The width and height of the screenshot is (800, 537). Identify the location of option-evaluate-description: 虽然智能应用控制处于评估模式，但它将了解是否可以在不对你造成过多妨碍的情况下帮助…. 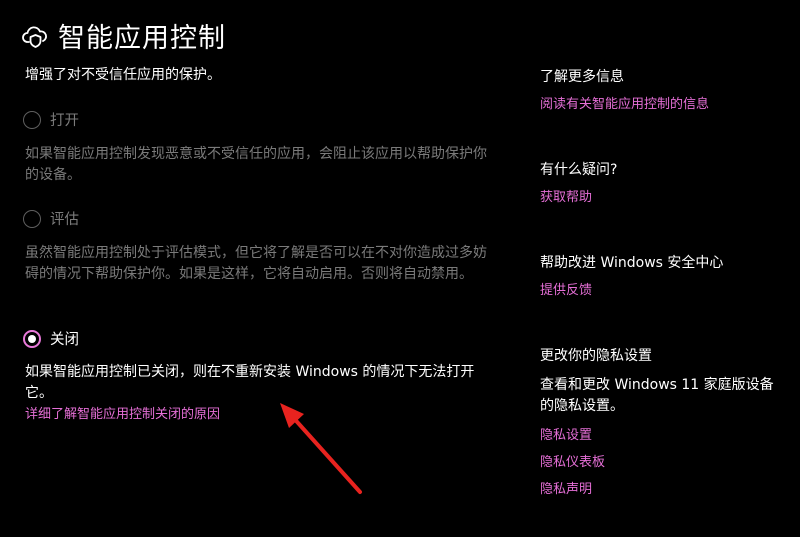
(256, 263).